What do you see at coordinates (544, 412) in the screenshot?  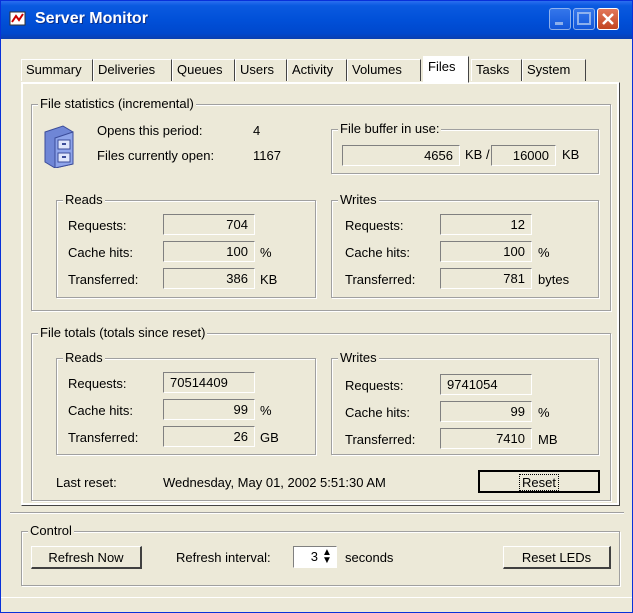 I see `tot-writes-cache-unit: %` at bounding box center [544, 412].